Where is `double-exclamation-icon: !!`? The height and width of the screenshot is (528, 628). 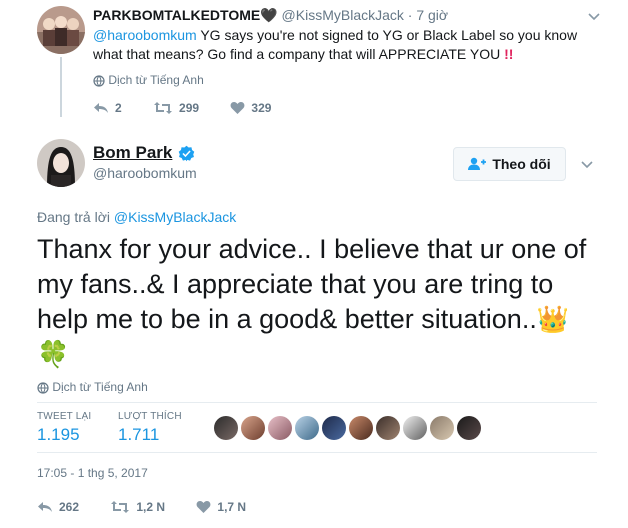
double-exclamation-icon: !! is located at coordinates (509, 54).